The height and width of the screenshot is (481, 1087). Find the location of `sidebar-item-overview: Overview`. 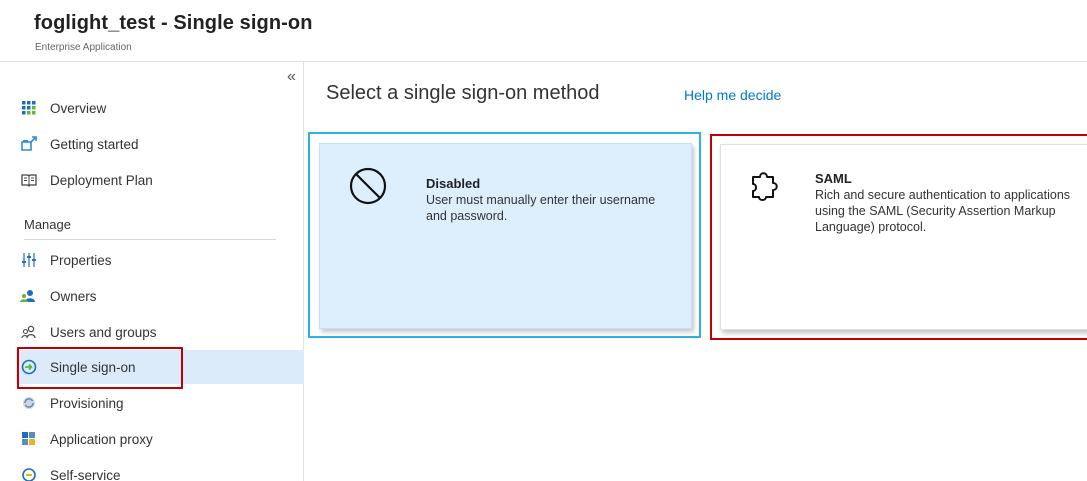

sidebar-item-overview: Overview is located at coordinates (162, 108).